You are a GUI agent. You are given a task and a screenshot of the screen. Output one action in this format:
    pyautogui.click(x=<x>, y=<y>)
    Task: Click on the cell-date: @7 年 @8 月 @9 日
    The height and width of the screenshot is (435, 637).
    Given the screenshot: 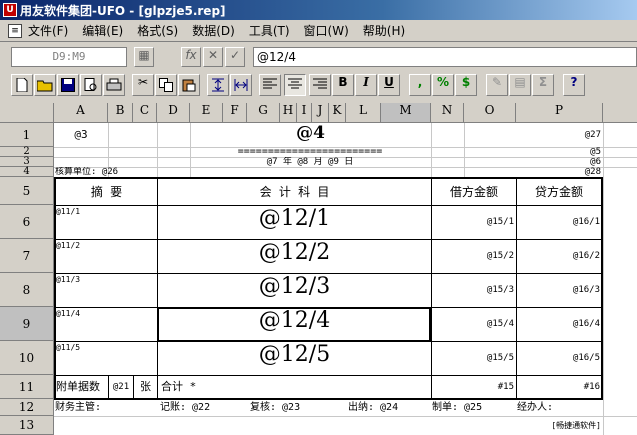 What is the action you would take?
    pyautogui.click(x=310, y=162)
    